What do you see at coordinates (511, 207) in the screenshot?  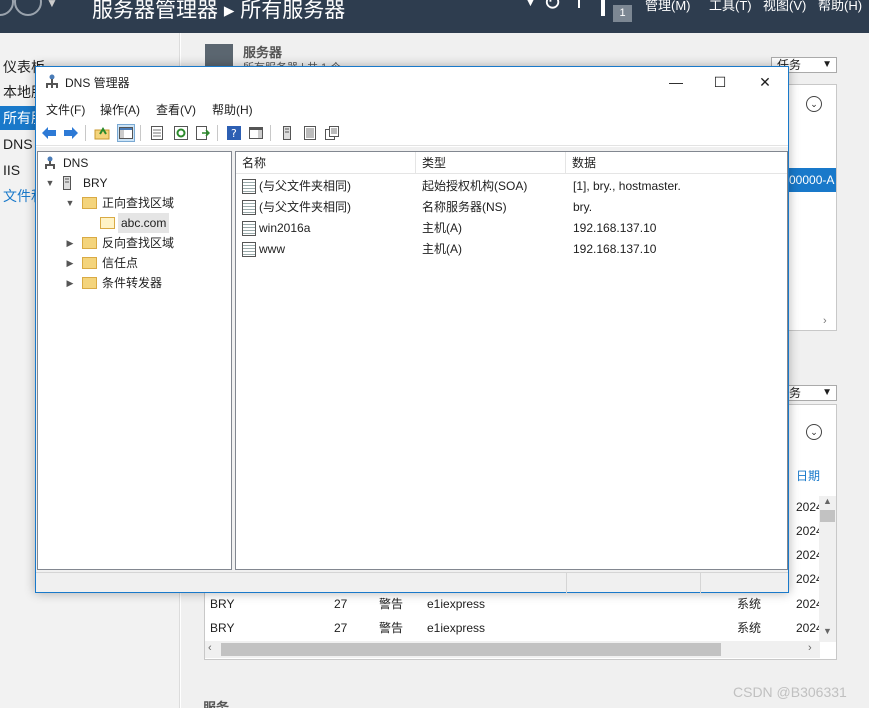 I see `record-row: (与父文件夹相同) 名称服务器(NS) bry.` at bounding box center [511, 207].